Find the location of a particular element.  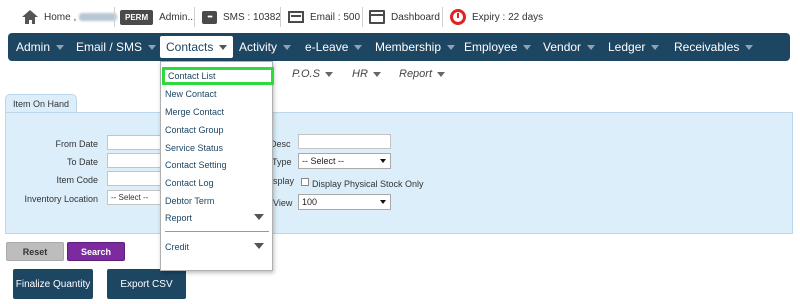

dashboard-icon is located at coordinates (377, 17).